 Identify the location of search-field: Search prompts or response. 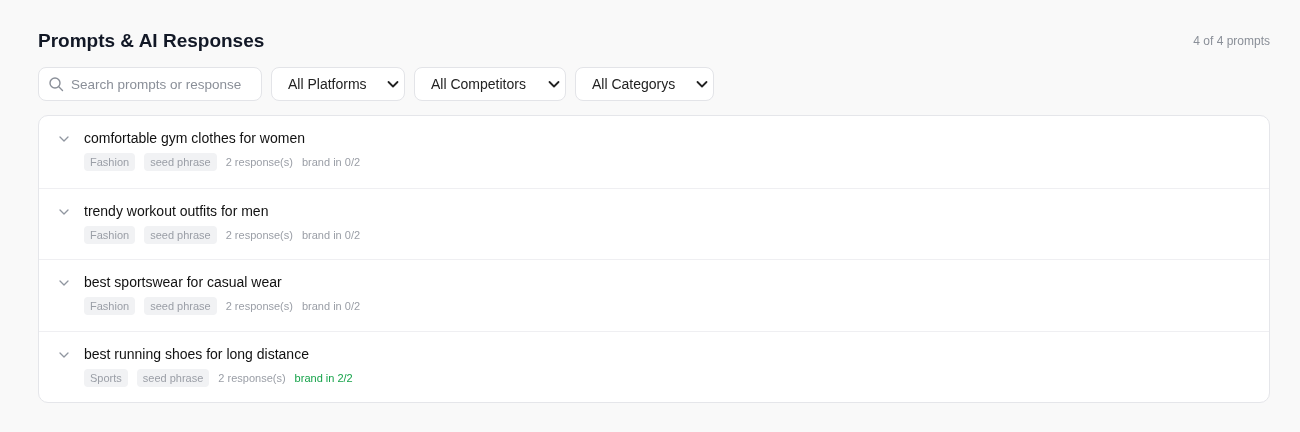
(150, 84).